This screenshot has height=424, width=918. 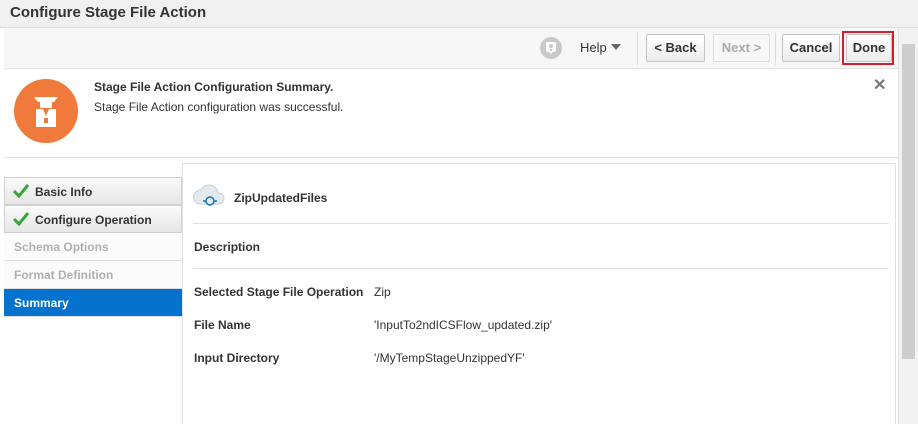 What do you see at coordinates (811, 48) in the screenshot?
I see `cancel-button: Cancel` at bounding box center [811, 48].